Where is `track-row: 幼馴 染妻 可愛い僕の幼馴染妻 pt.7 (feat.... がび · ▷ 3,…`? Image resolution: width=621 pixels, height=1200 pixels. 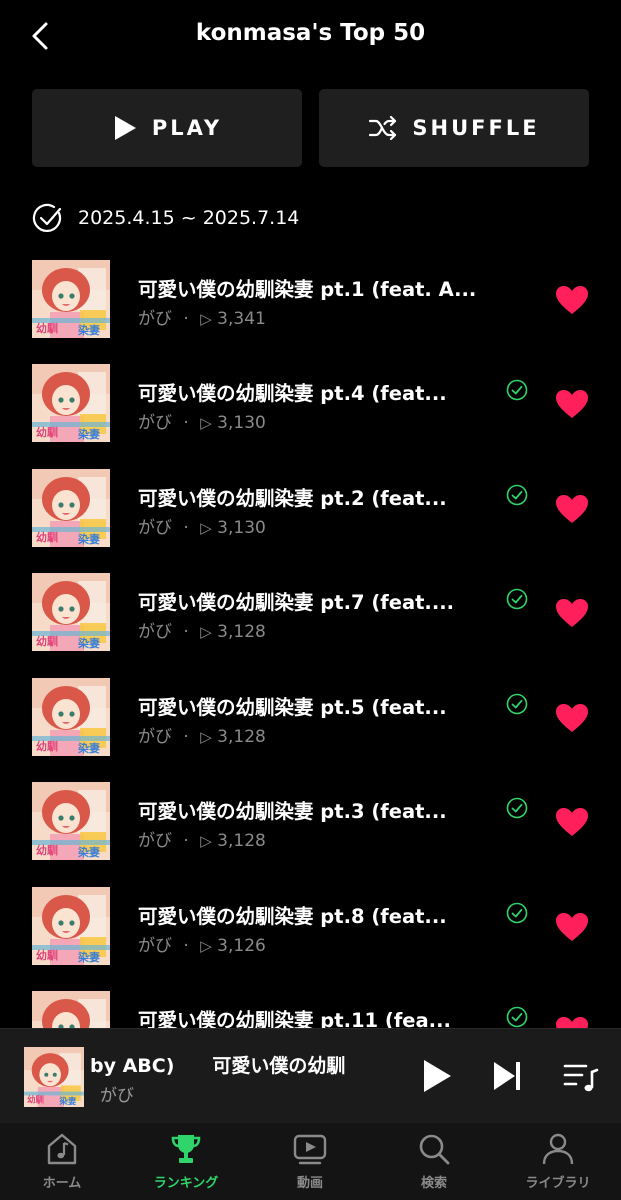 track-row: 幼馴 染妻 可愛い僕の幼馴染妻 pt.7 (feat.... がび · ▷ 3,… is located at coordinates (310, 623).